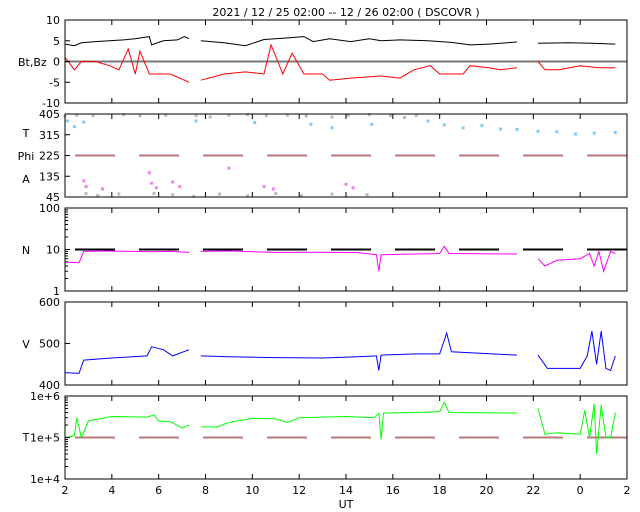  What do you see at coordinates (580, 490) in the screenshot?
I see `x-tick-label: 0` at bounding box center [580, 490].